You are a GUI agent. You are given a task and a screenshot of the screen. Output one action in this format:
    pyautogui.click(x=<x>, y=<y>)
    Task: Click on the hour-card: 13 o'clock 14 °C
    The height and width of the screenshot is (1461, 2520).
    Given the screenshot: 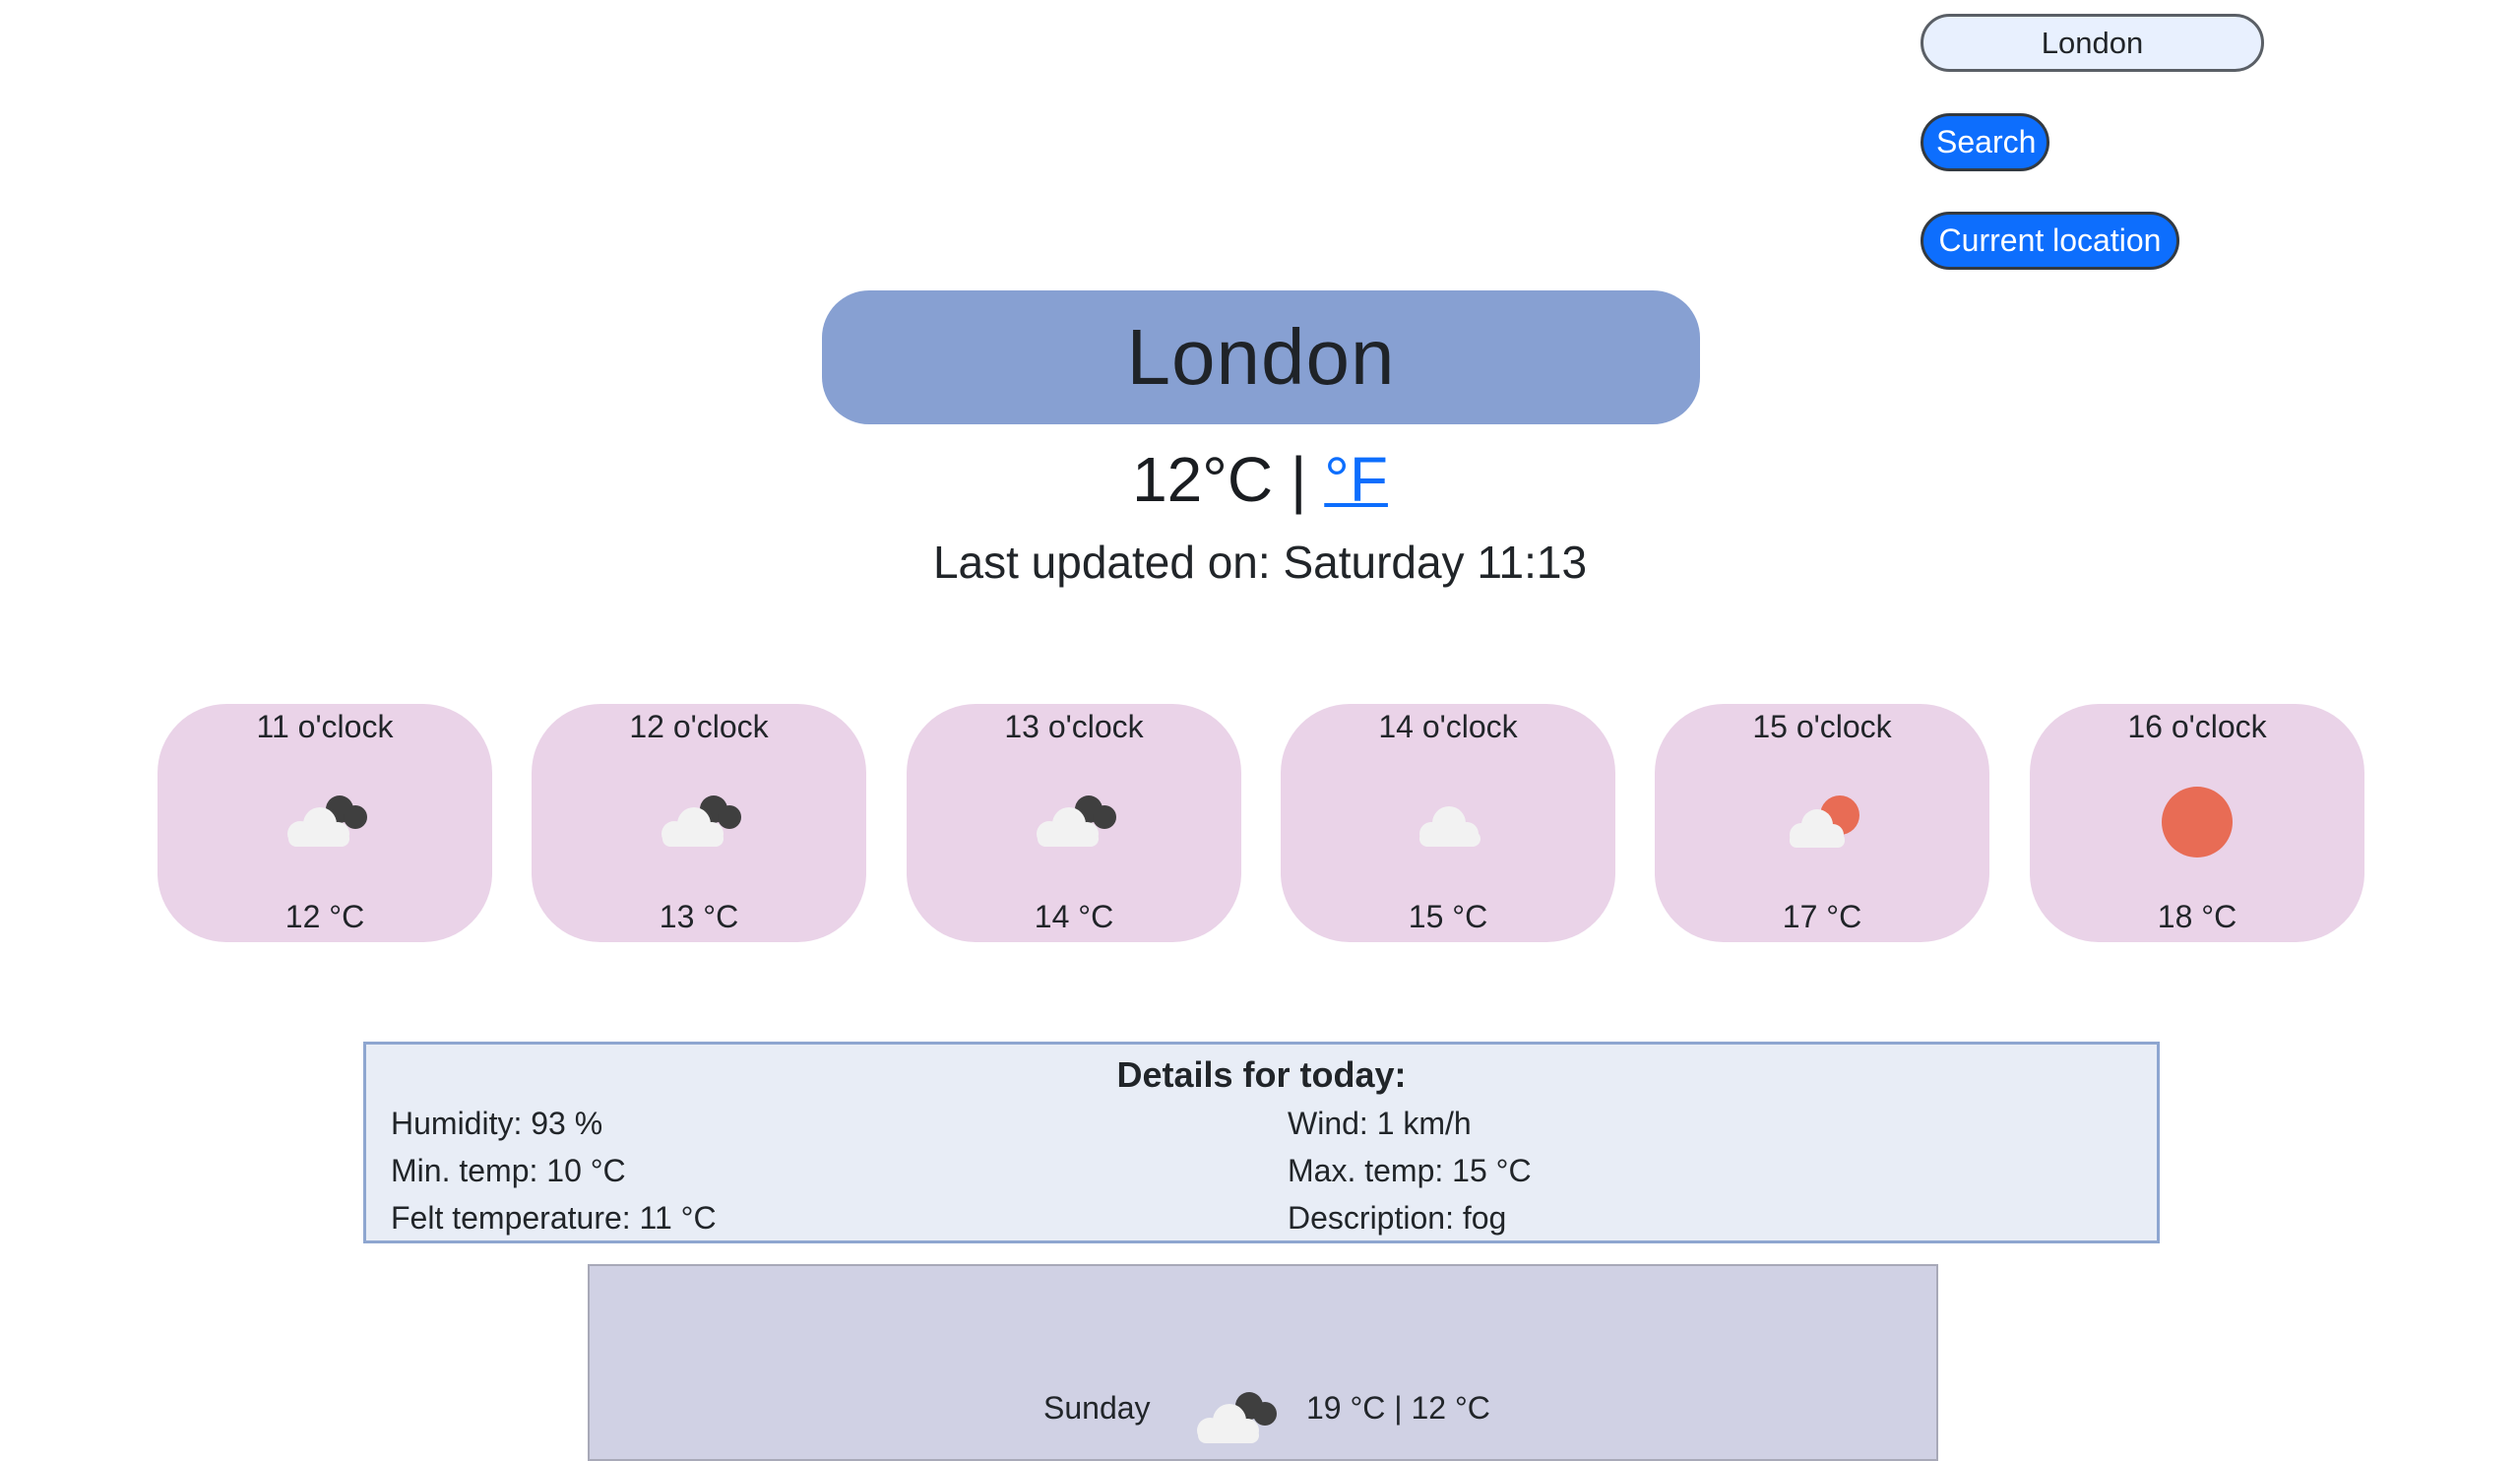 What is the action you would take?
    pyautogui.click(x=1074, y=823)
    